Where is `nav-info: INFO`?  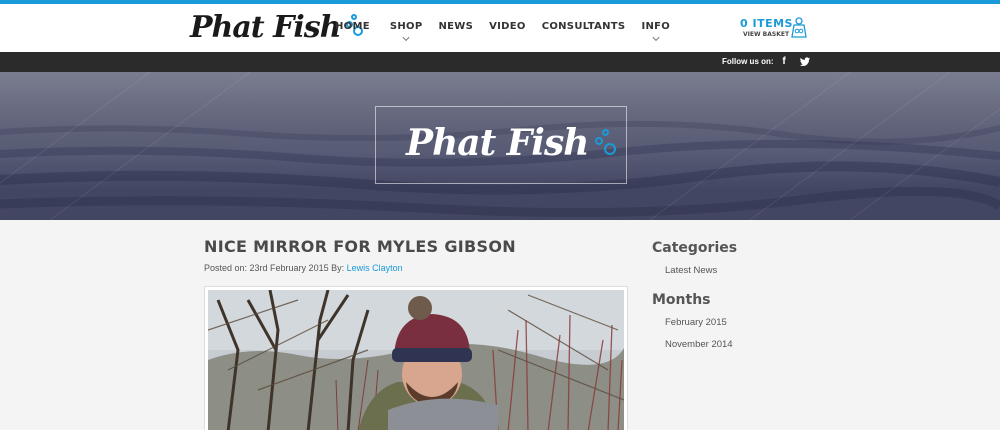 nav-info: INFO is located at coordinates (656, 31).